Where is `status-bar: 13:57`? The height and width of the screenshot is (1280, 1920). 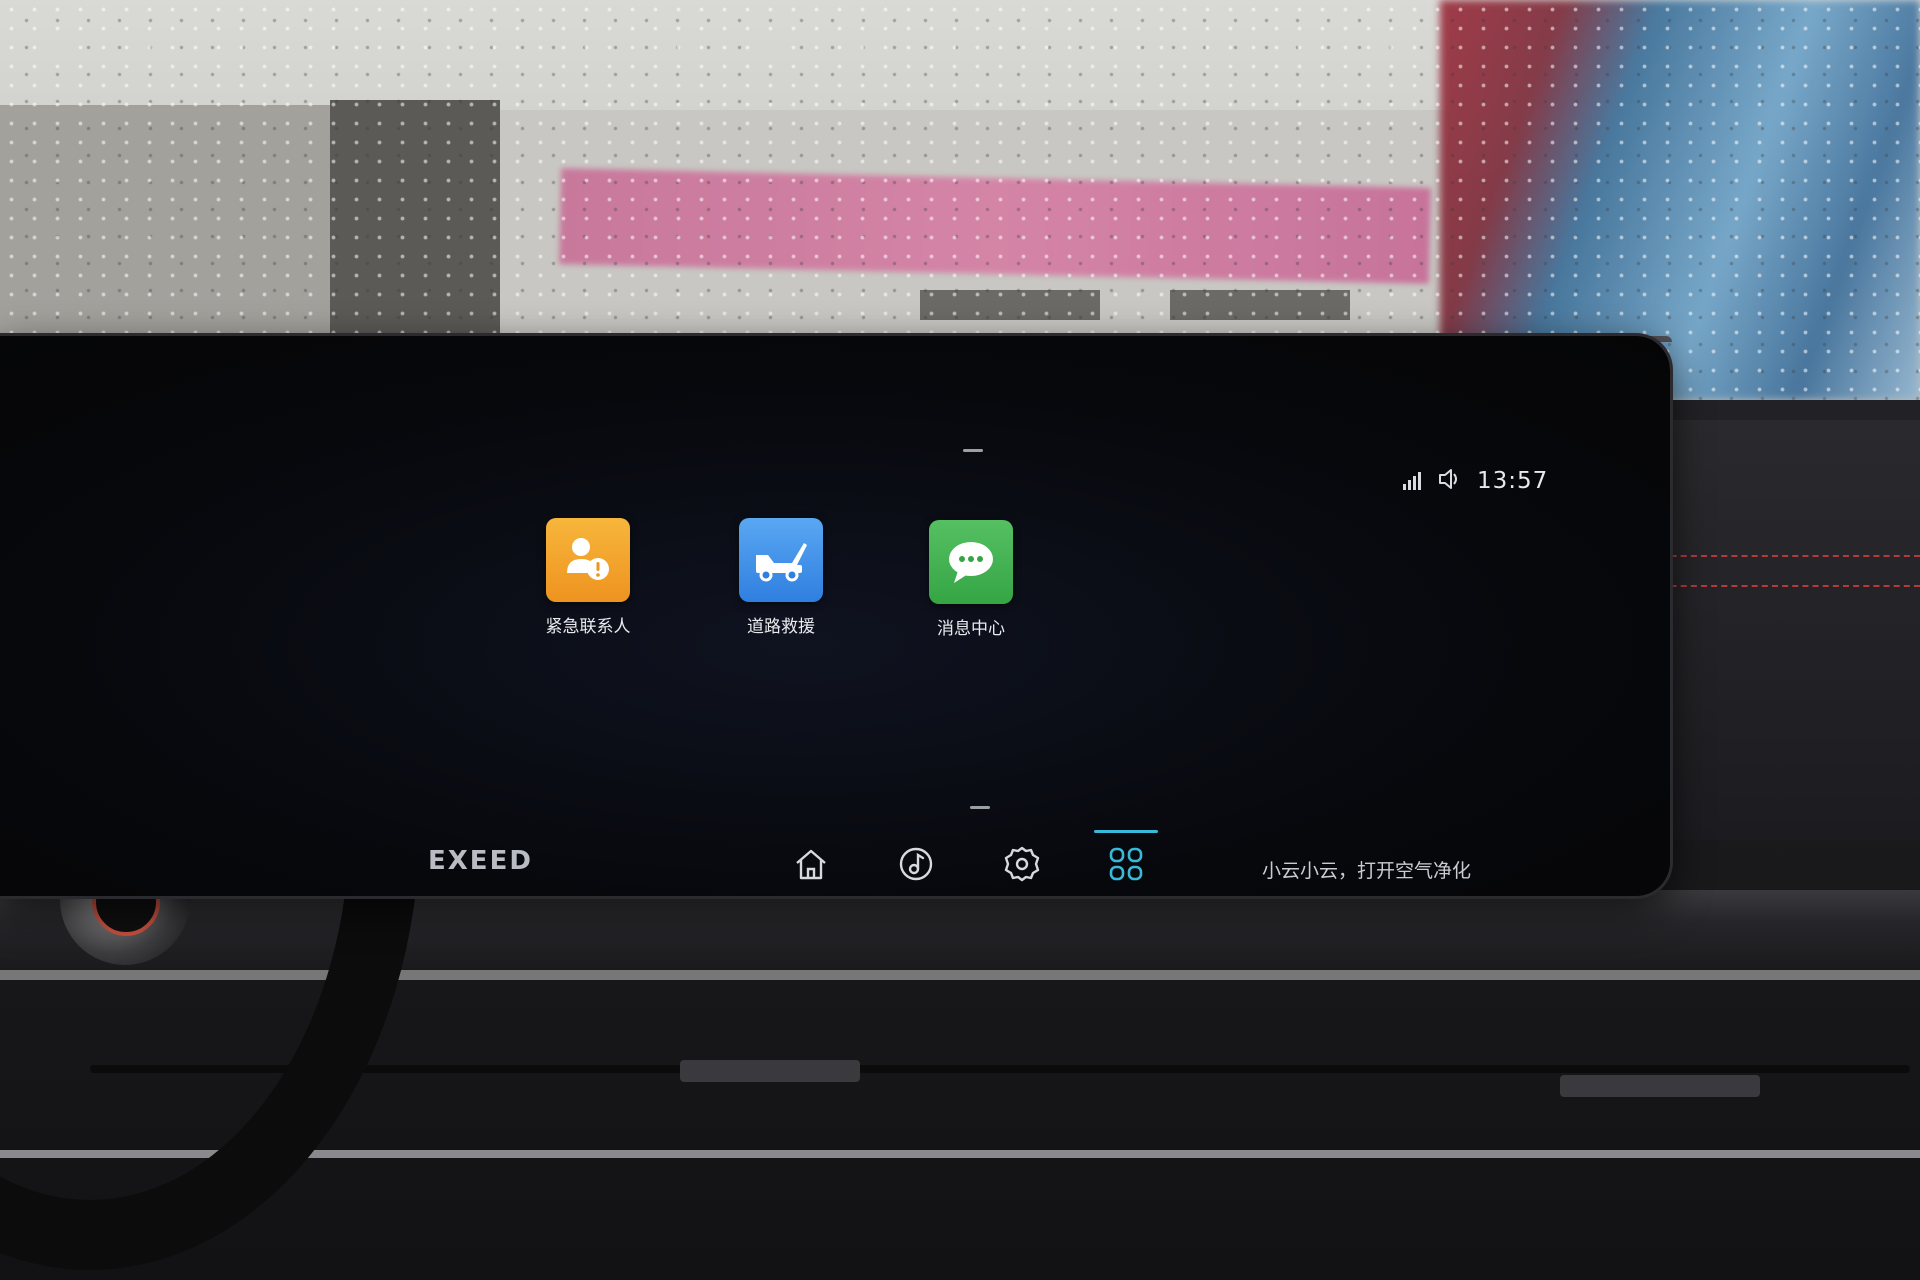 status-bar: 13:57 is located at coordinates (1475, 481).